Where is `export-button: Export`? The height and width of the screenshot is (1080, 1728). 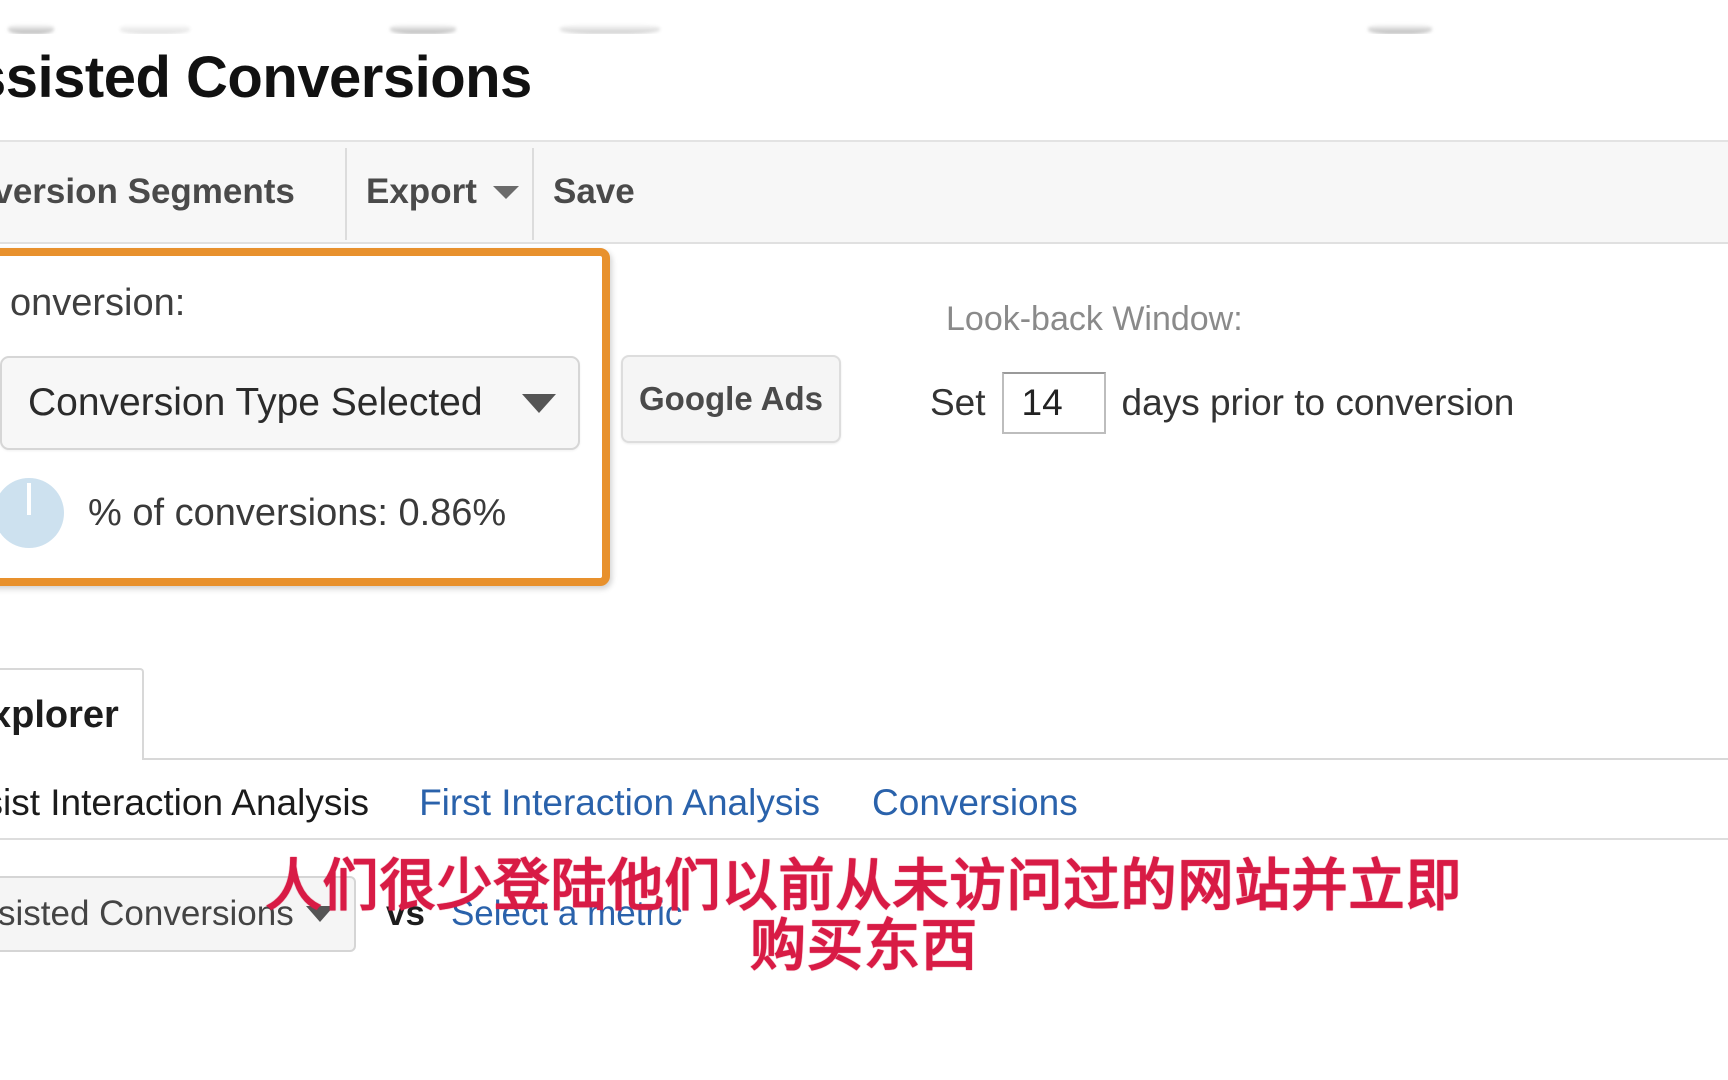
export-button: Export is located at coordinates (442, 192).